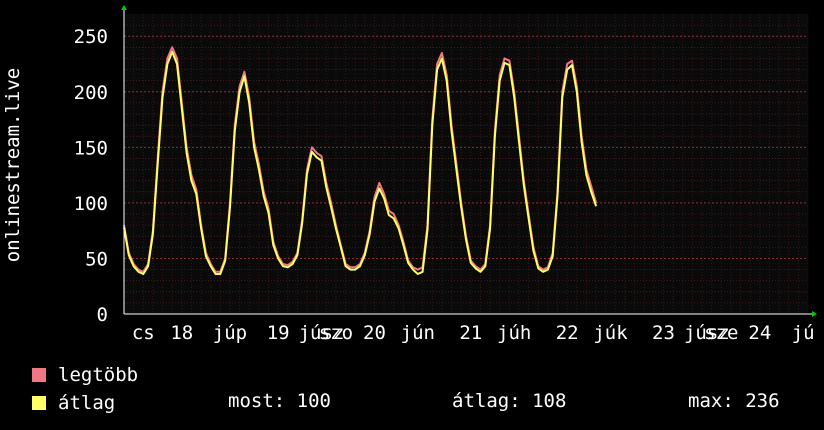  What do you see at coordinates (509, 401) in the screenshot?
I see `stat-average: átlag: 108` at bounding box center [509, 401].